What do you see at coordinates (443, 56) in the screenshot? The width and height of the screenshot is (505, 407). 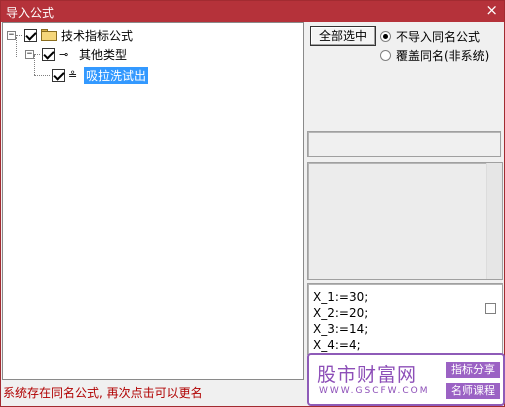 I see `option-label: 覆盖同名(非系统)` at bounding box center [443, 56].